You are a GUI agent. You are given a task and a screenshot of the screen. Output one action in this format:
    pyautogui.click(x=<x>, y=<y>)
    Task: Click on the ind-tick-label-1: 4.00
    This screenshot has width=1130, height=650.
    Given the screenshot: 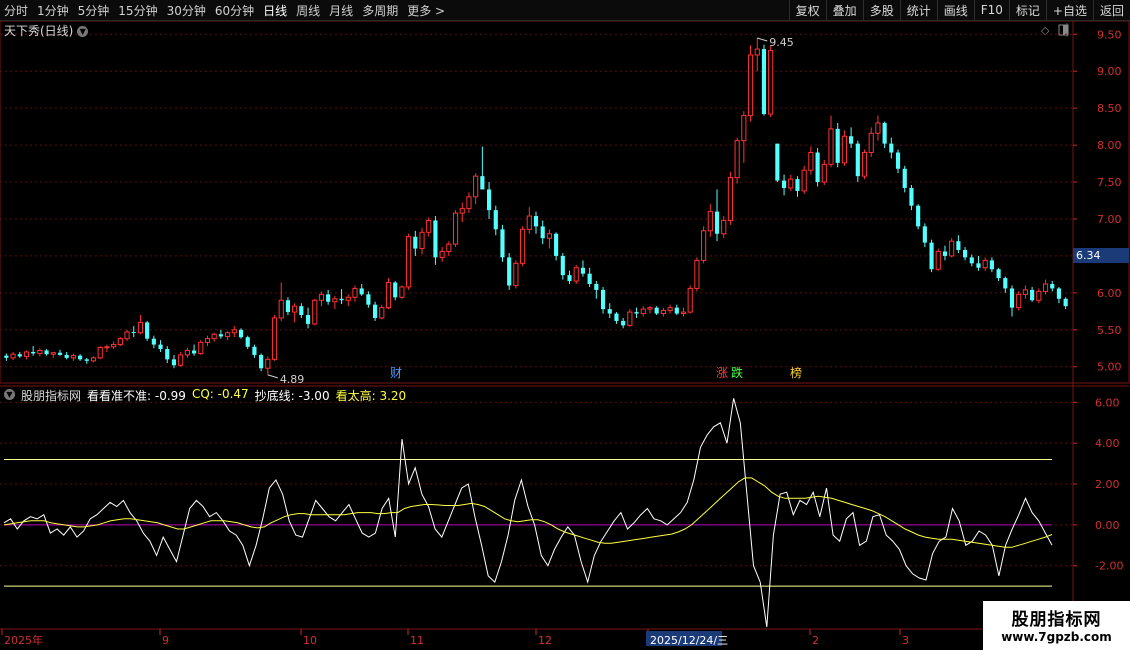 What is the action you would take?
    pyautogui.click(x=1107, y=443)
    